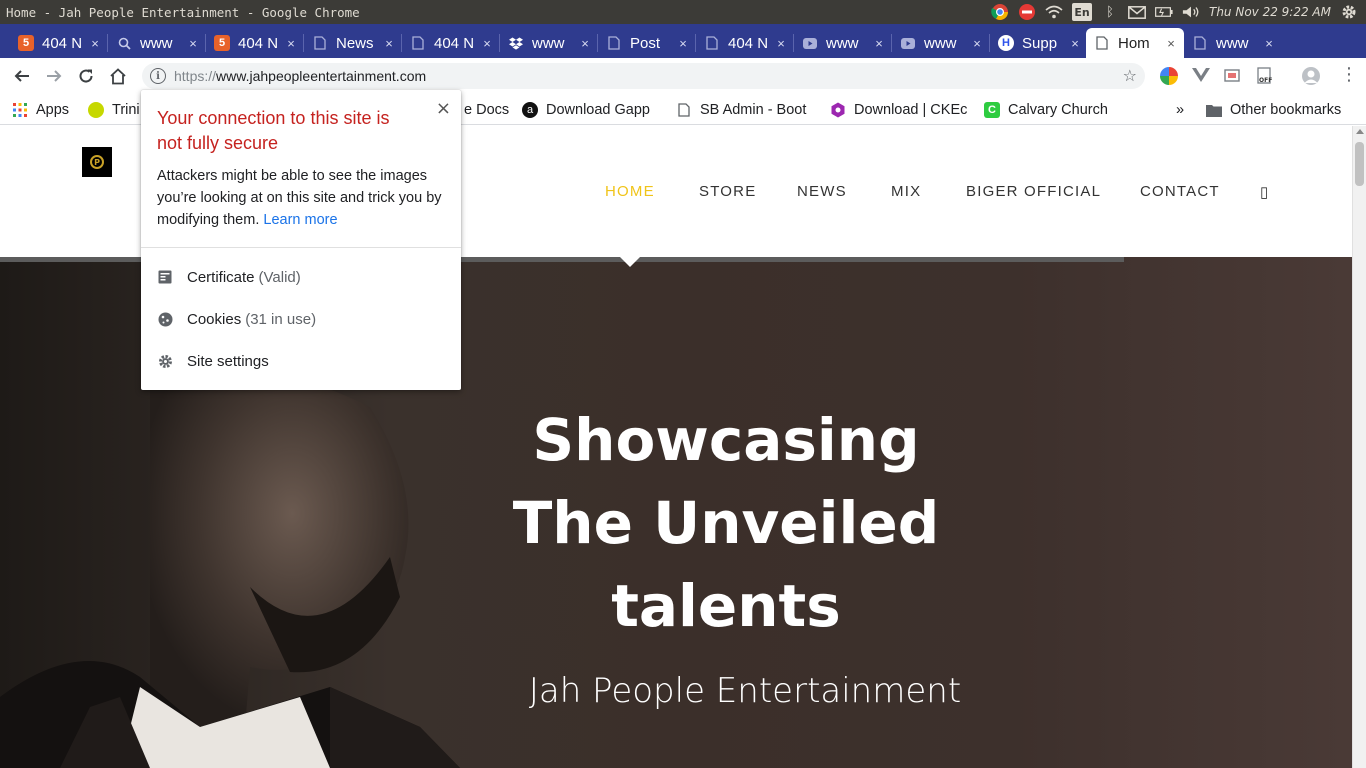 The width and height of the screenshot is (1366, 768). What do you see at coordinates (20, 110) in the screenshot?
I see `apps-grid-icon` at bounding box center [20, 110].